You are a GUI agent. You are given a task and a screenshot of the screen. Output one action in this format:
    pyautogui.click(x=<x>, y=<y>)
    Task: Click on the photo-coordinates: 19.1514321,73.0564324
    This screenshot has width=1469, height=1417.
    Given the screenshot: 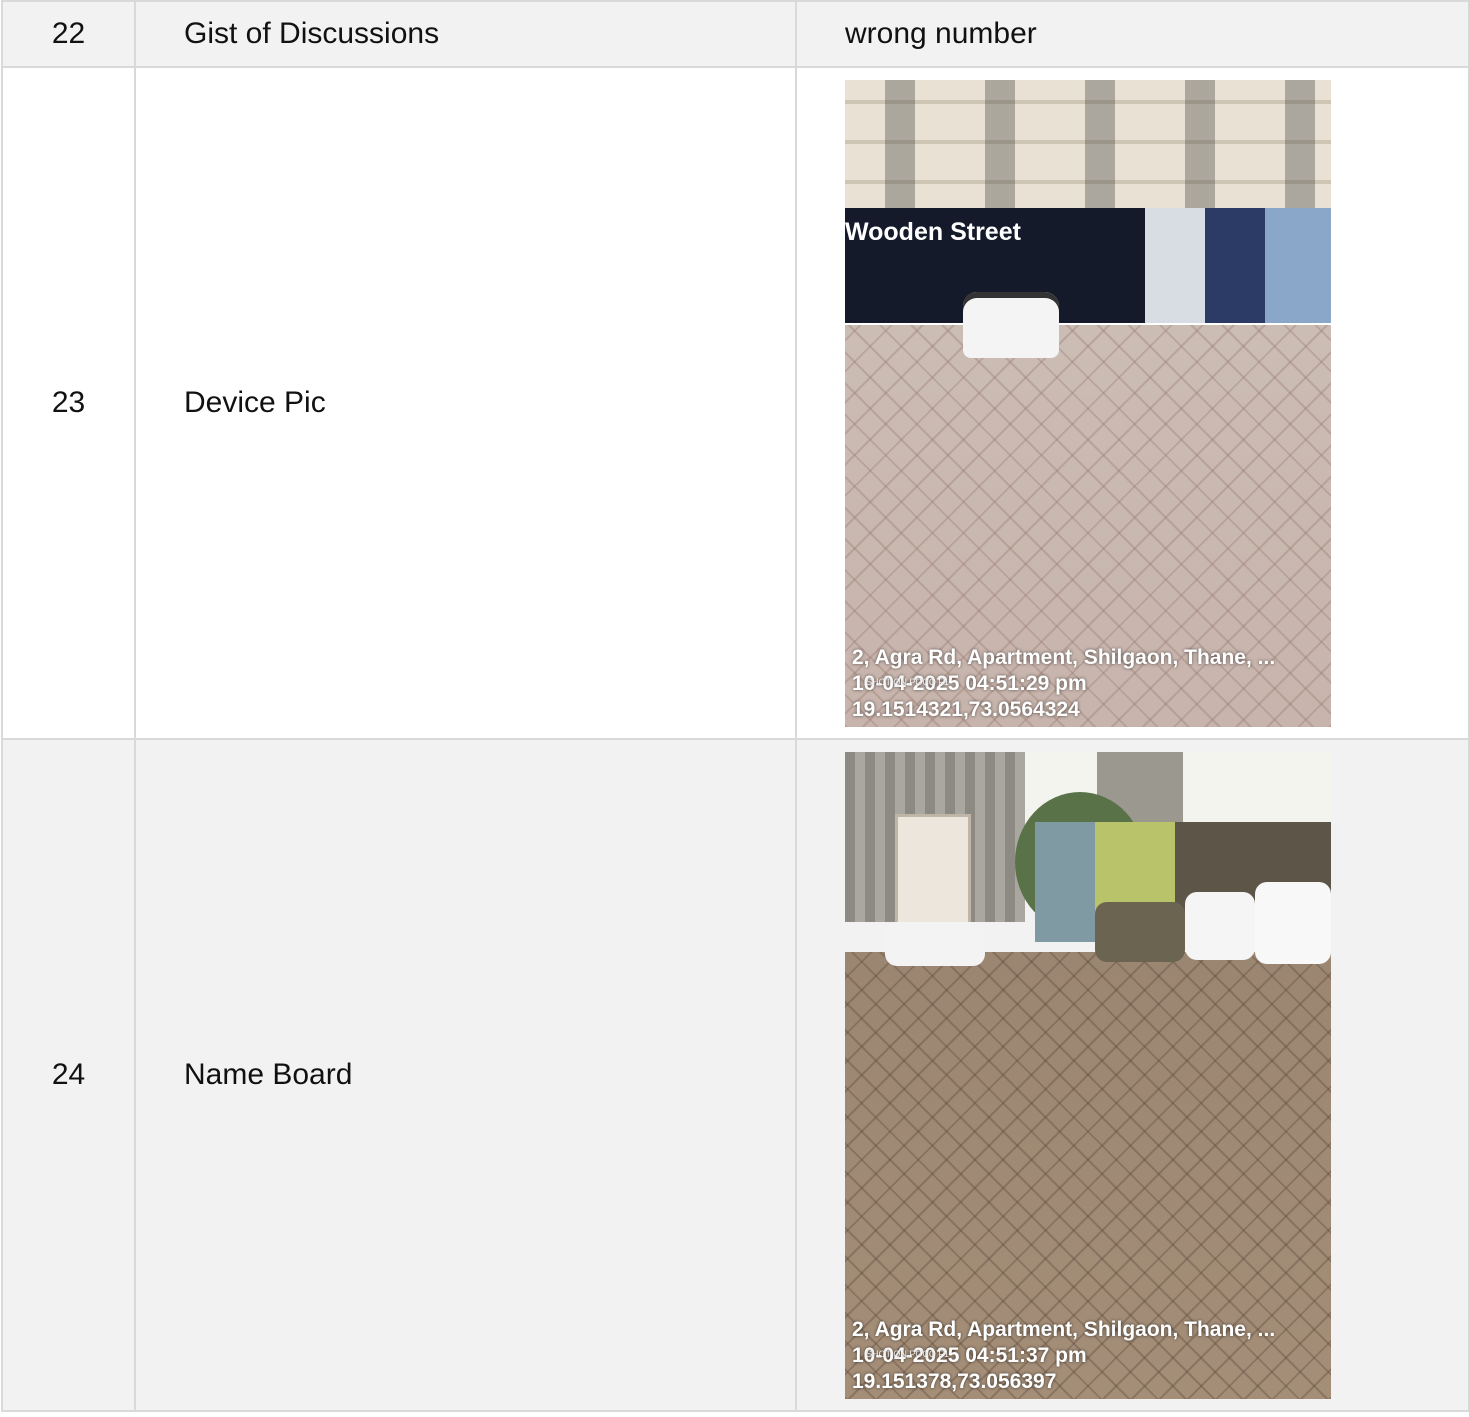 What is the action you would take?
    pyautogui.click(x=966, y=709)
    